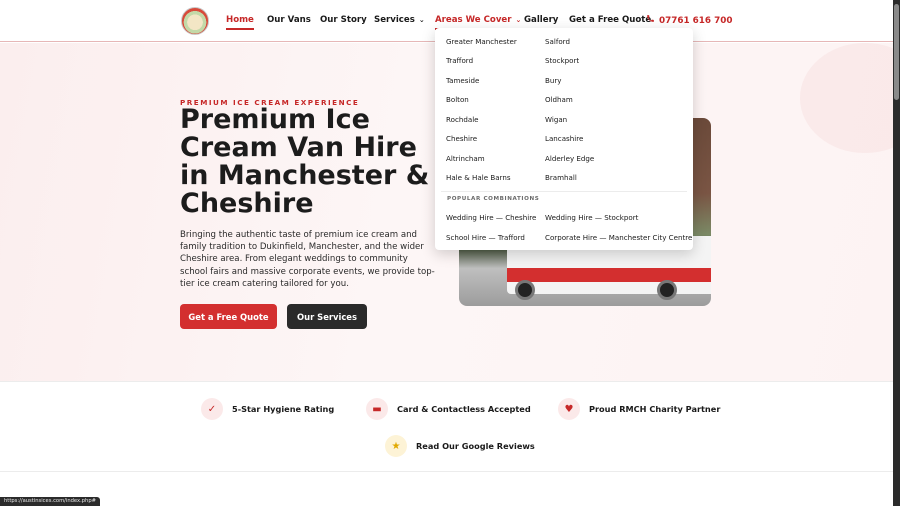  I want to click on area-link: Alderley Edge, so click(569, 158).